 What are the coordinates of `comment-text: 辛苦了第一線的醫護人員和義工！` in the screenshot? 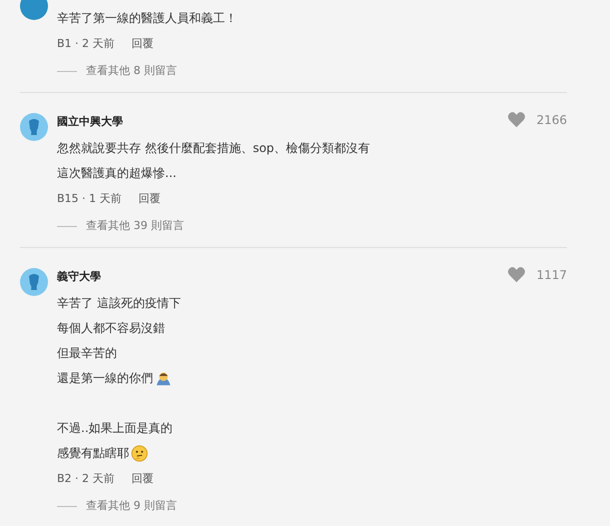 It's located at (147, 18).